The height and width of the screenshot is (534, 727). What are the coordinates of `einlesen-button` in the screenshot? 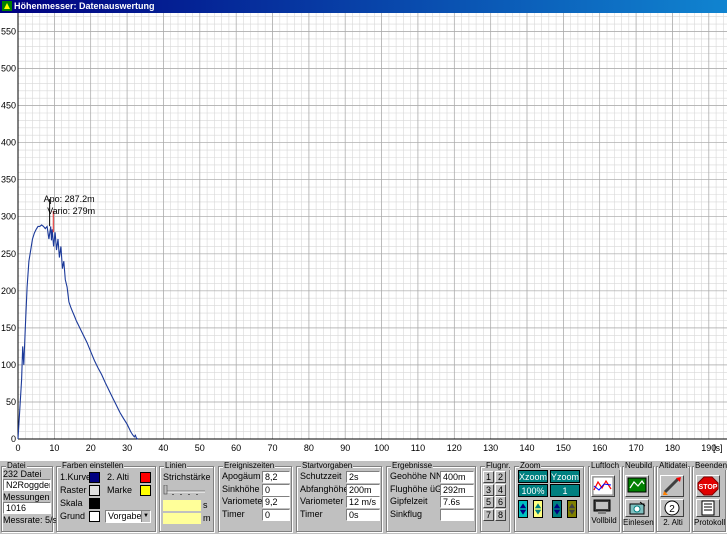 It's located at (637, 508).